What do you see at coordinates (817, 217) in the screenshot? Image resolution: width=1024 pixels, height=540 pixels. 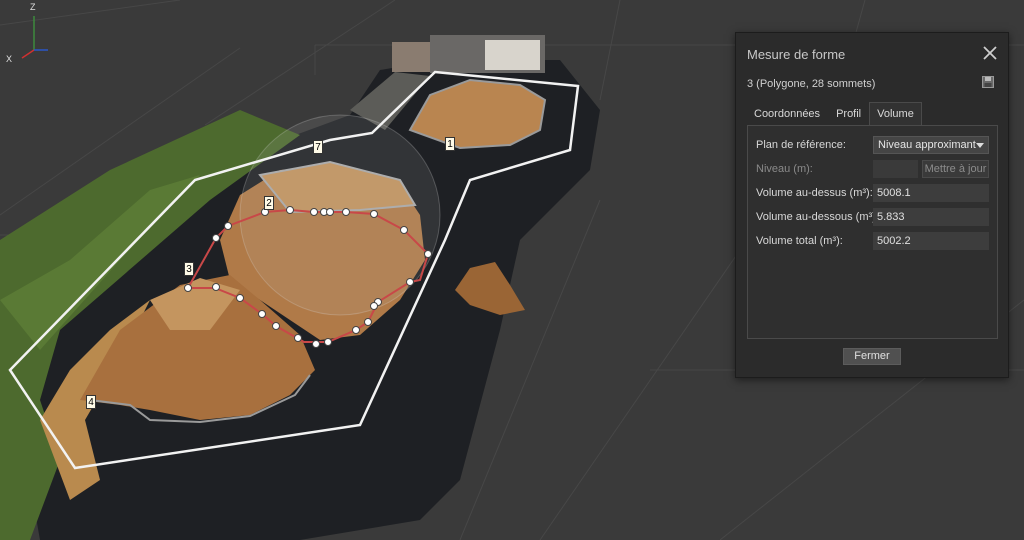 I see `volume-below-label: Volume au-dessous (m³):` at bounding box center [817, 217].